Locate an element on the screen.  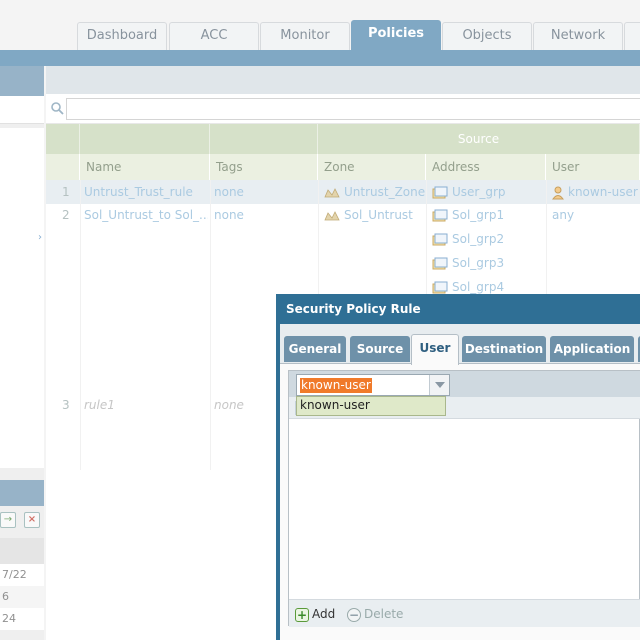
user-combo-input: known-user is located at coordinates (336, 385).